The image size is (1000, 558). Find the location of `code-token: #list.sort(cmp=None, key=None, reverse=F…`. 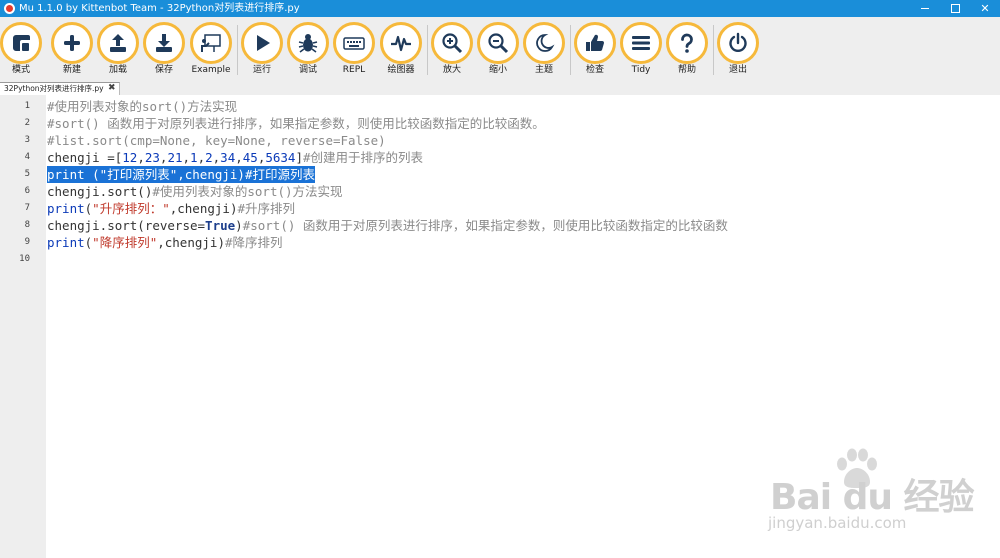

code-token: #list.sort(cmp=None, key=None, reverse=F… is located at coordinates (216, 140).